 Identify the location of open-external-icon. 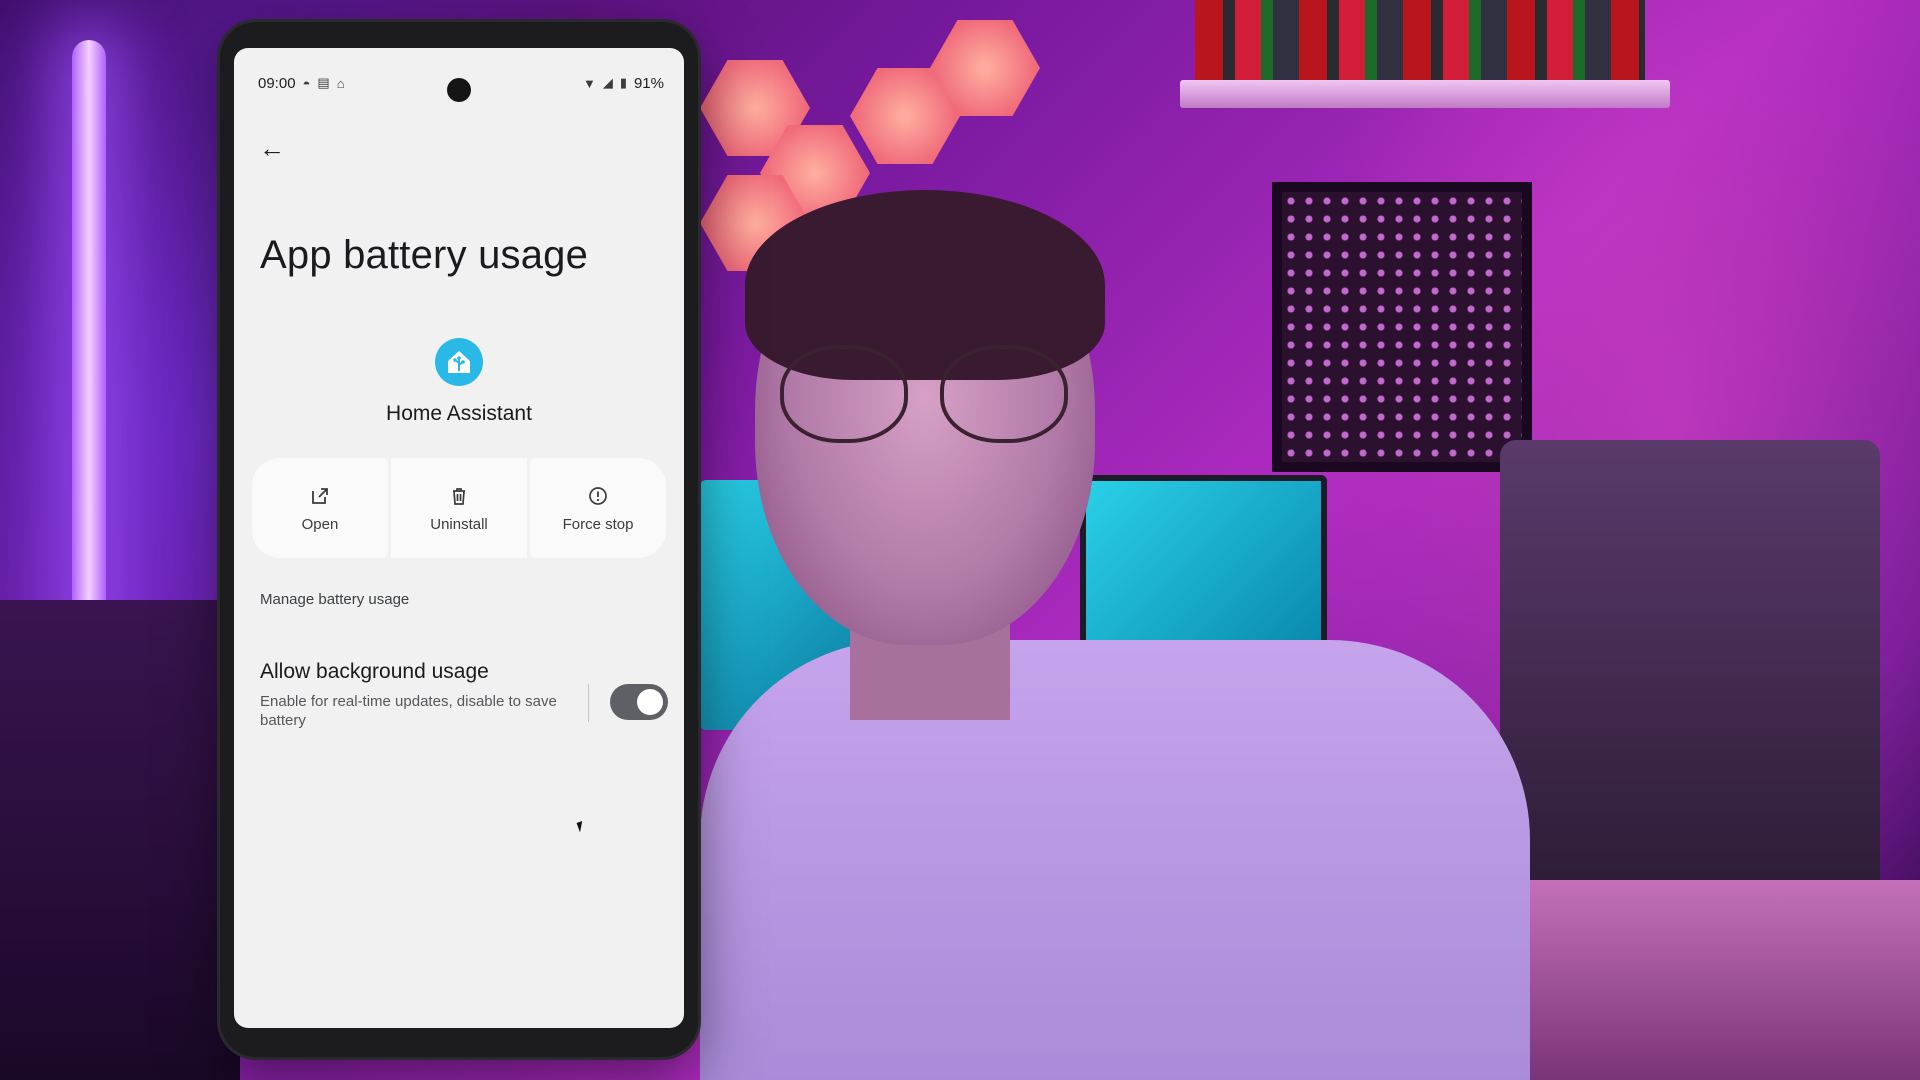
(320, 496).